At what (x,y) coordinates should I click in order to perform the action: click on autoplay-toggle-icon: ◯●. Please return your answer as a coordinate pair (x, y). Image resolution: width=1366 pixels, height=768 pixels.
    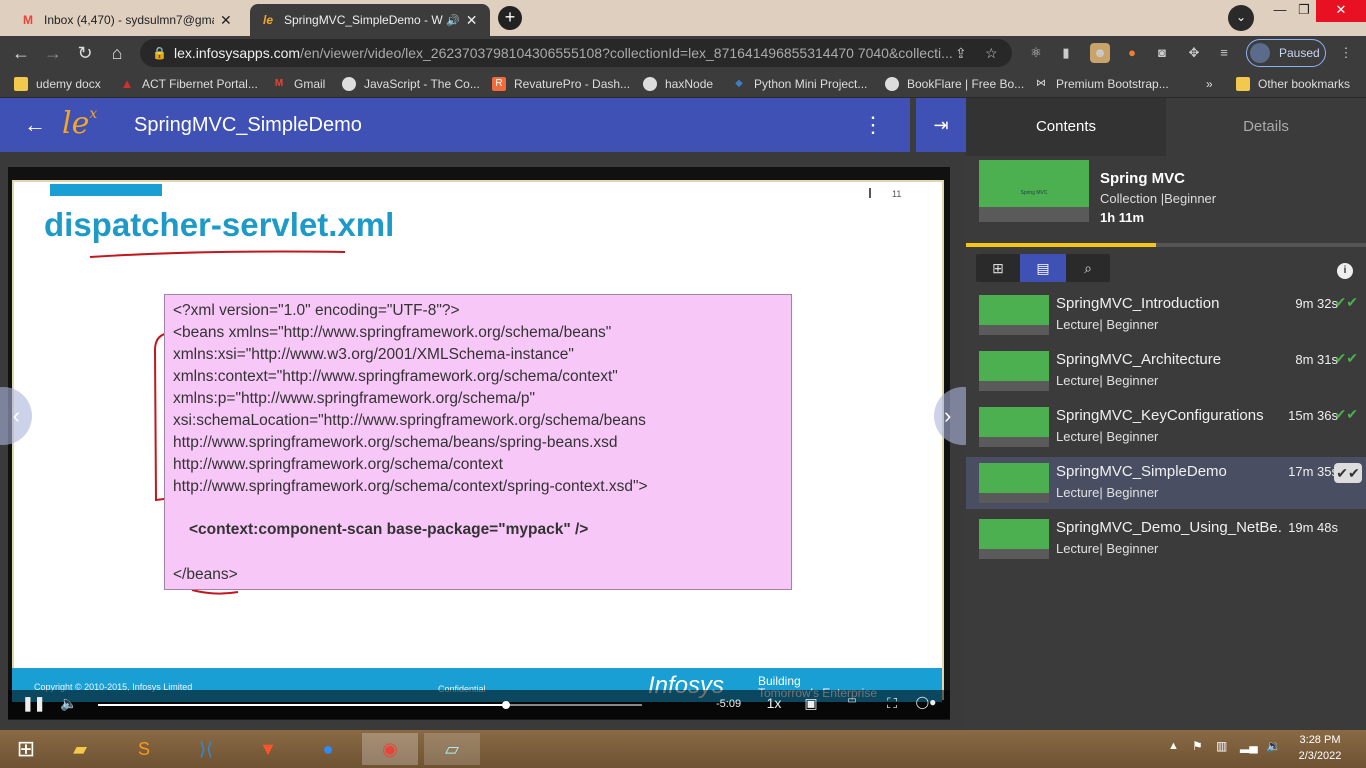
    Looking at the image, I should click on (926, 702).